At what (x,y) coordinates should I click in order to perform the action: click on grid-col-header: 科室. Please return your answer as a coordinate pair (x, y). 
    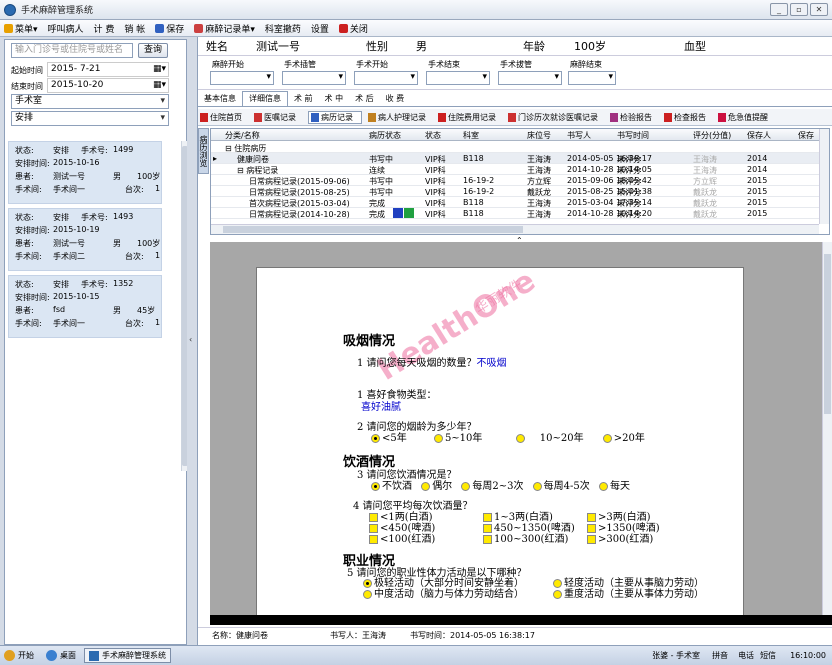
    Looking at the image, I should click on (471, 135).